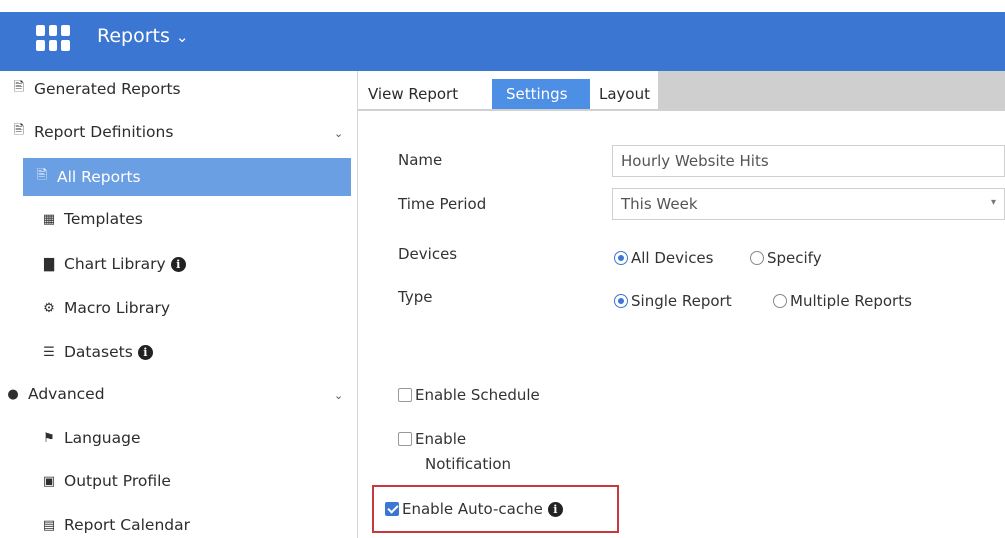  I want to click on tab-layout: Layout, so click(624, 94).